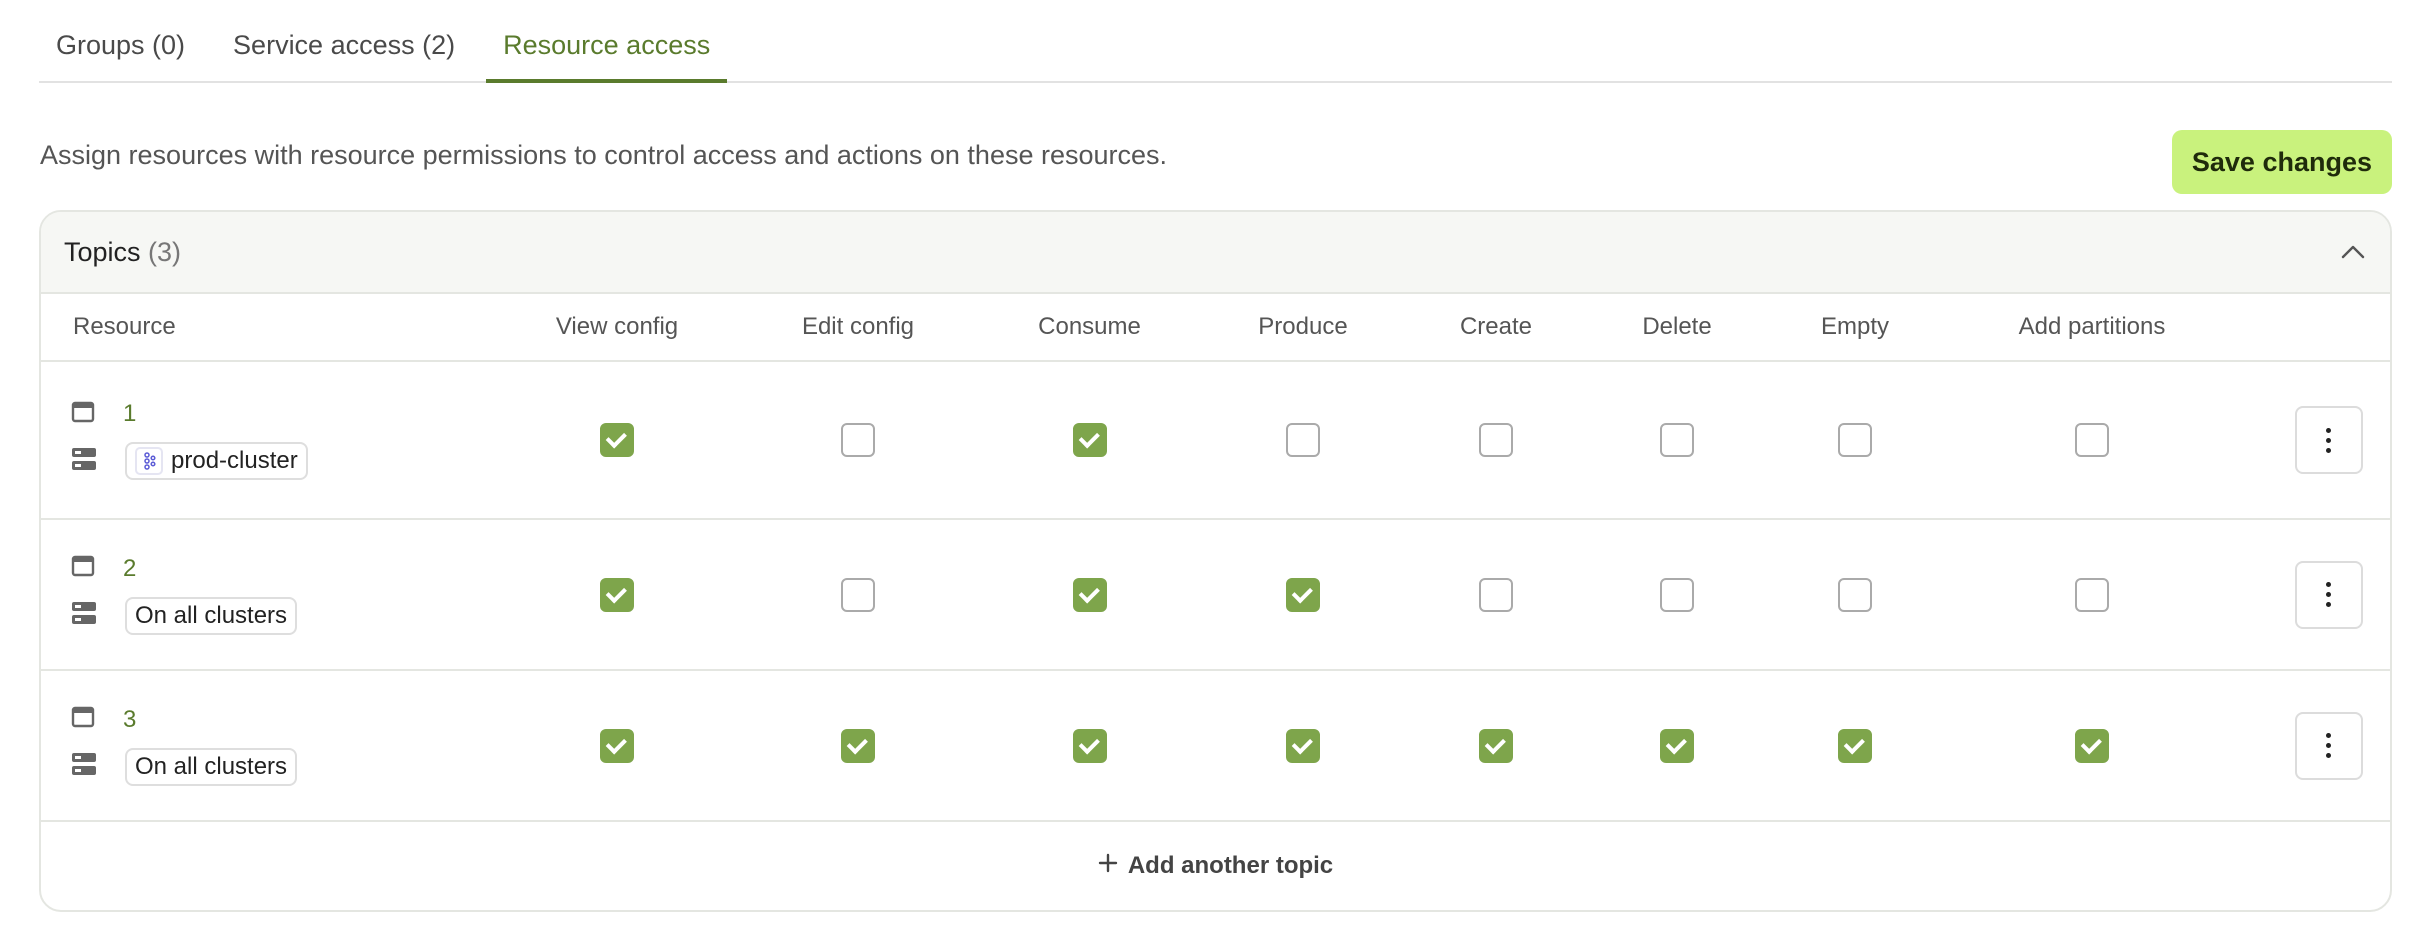 The image size is (2430, 946). I want to click on resource-cell: 2 On all clusters, so click(267, 595).